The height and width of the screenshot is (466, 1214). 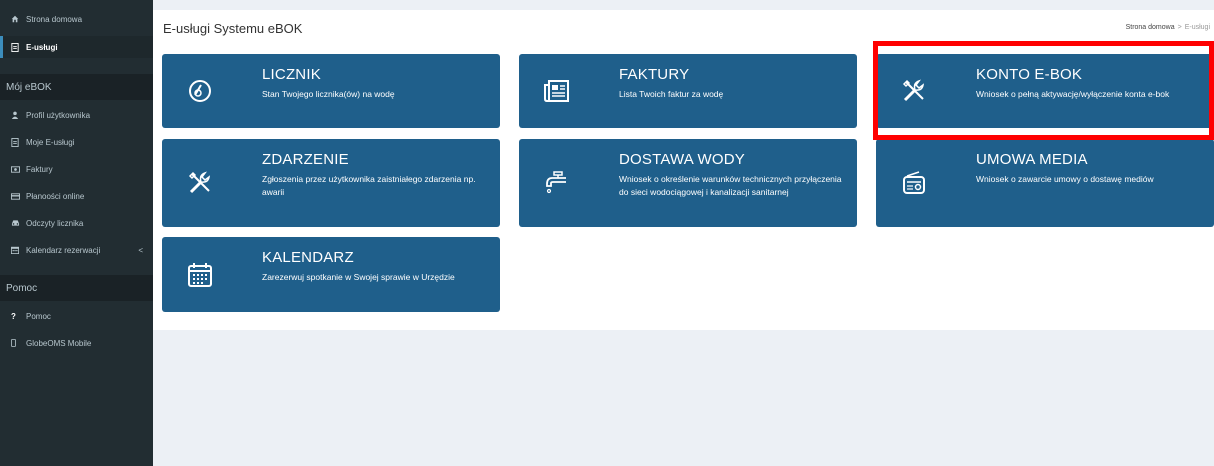 I want to click on tile-description: Lista Twoich faktur za wodę, so click(x=671, y=94).